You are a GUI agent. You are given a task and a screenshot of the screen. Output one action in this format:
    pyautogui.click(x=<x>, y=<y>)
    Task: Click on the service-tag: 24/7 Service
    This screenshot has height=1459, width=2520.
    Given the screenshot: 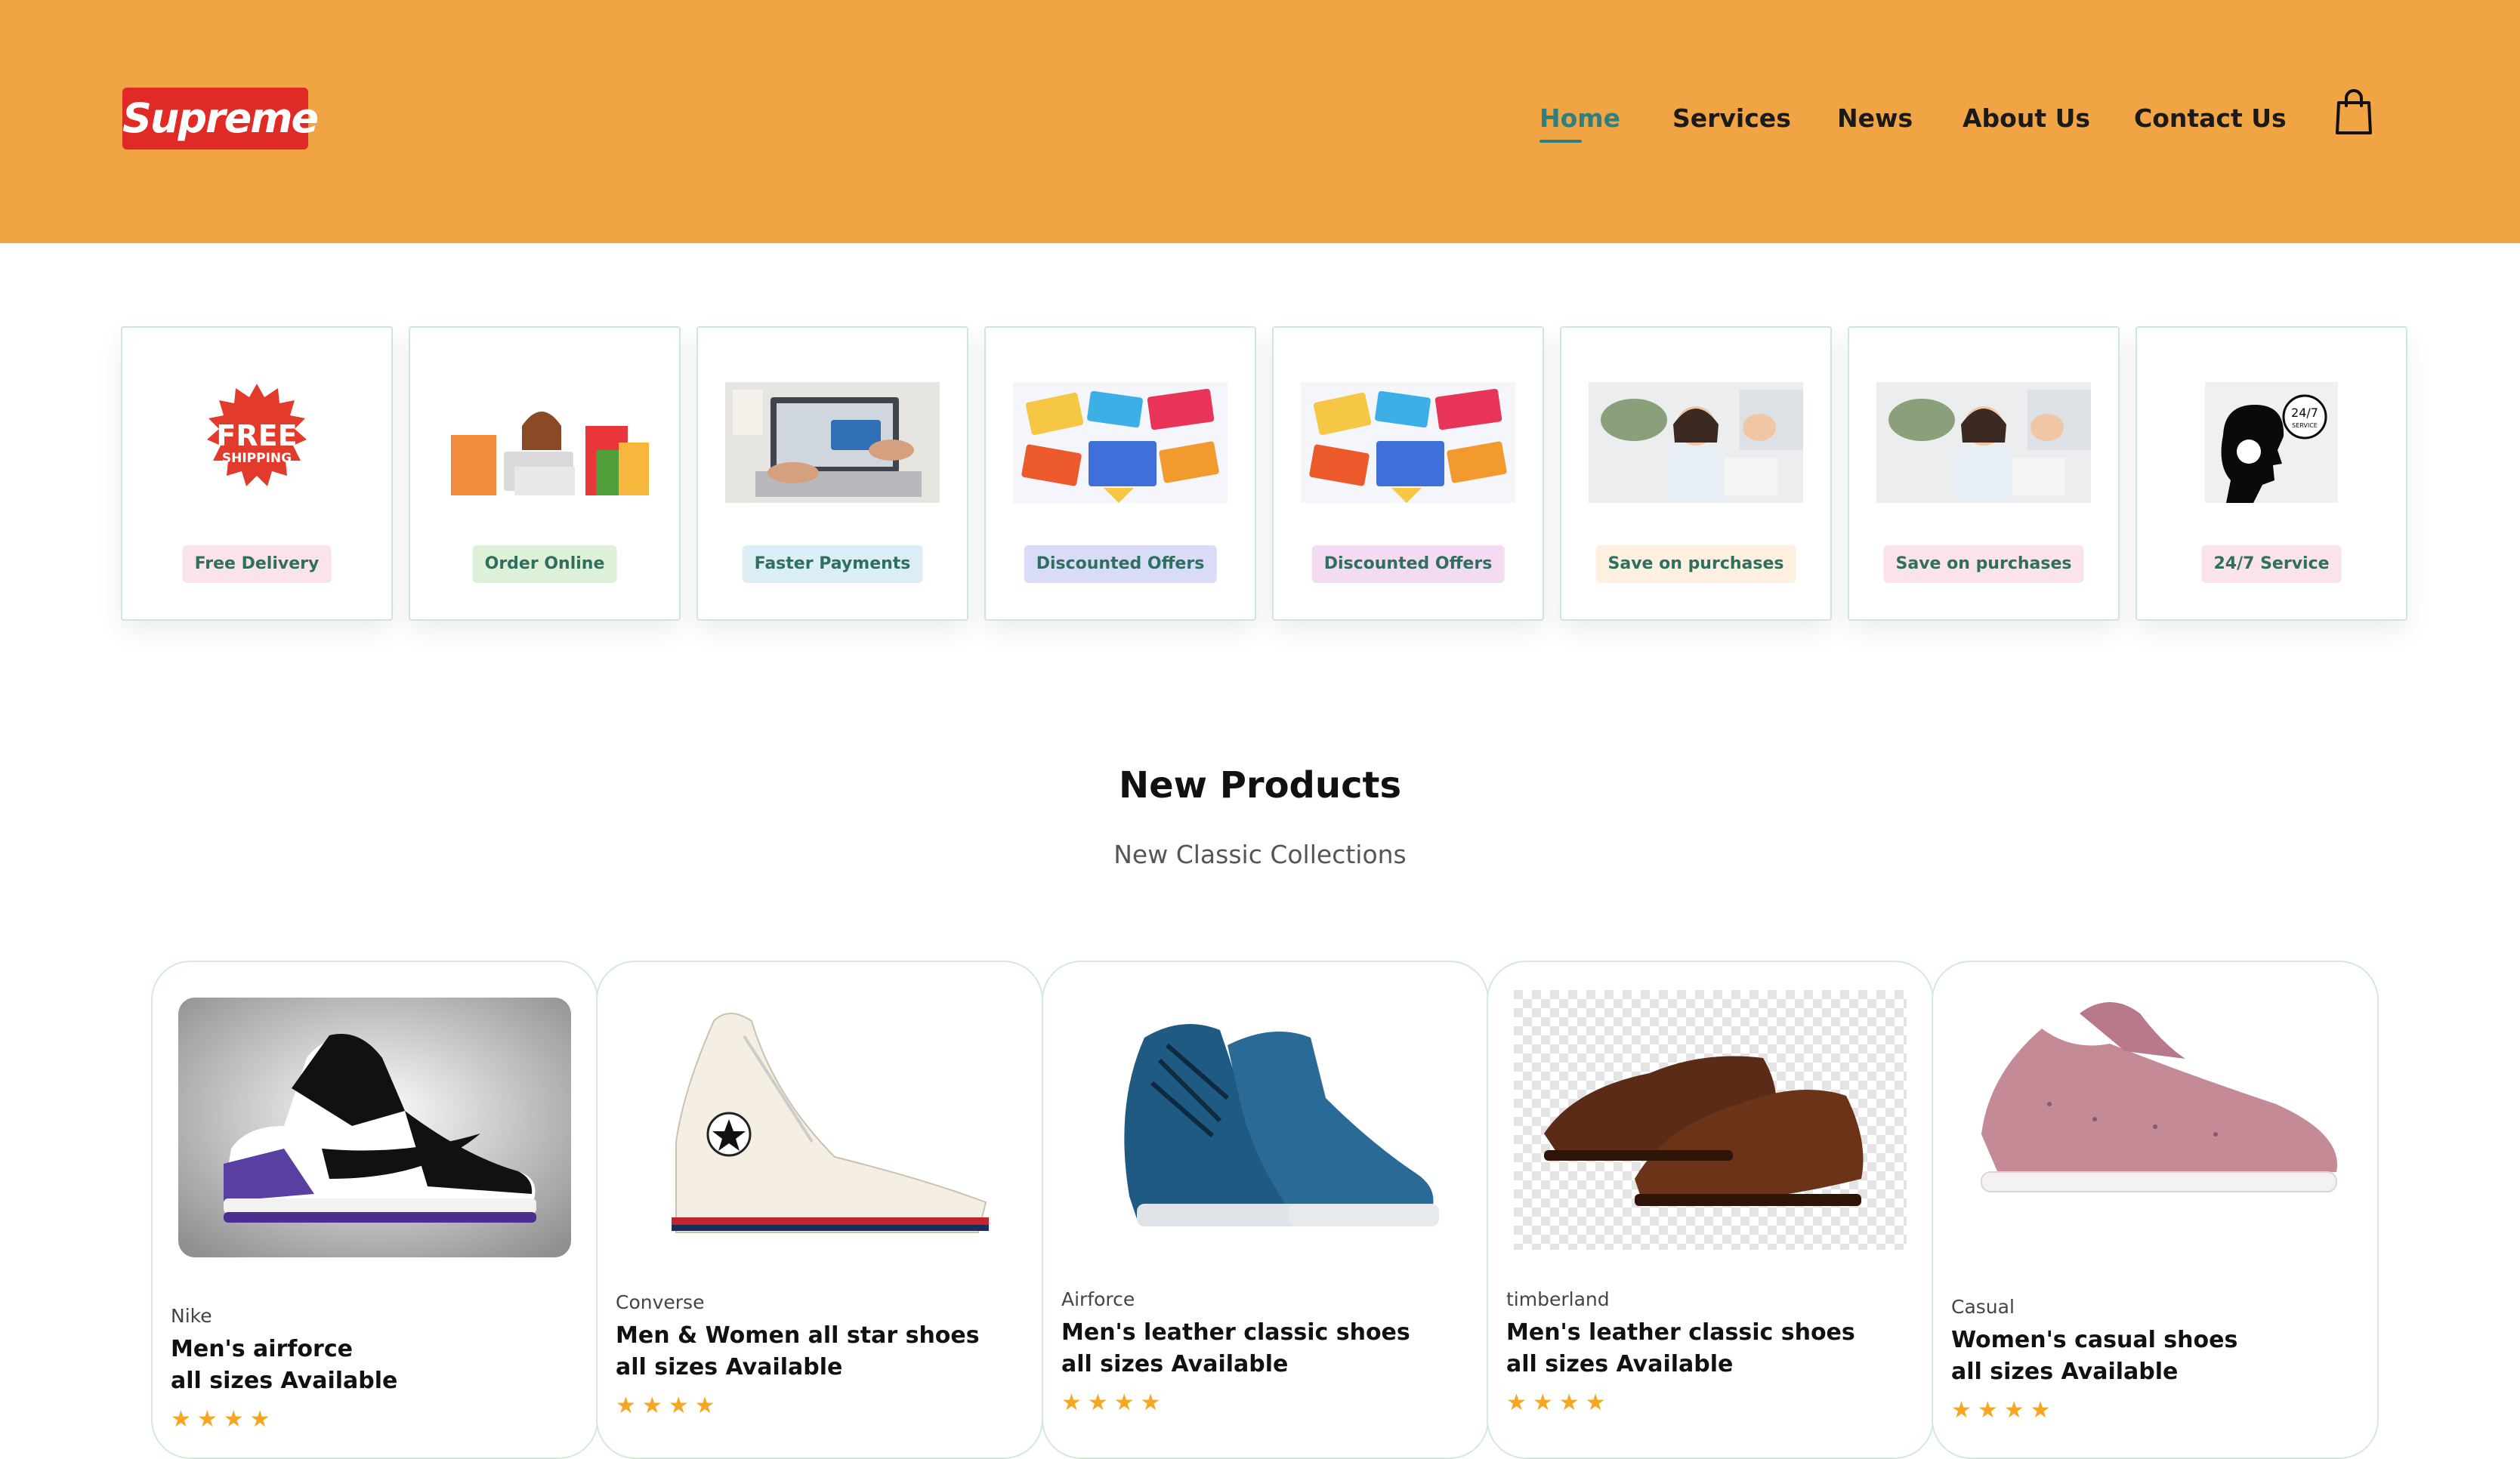 What is the action you would take?
    pyautogui.click(x=2271, y=564)
    